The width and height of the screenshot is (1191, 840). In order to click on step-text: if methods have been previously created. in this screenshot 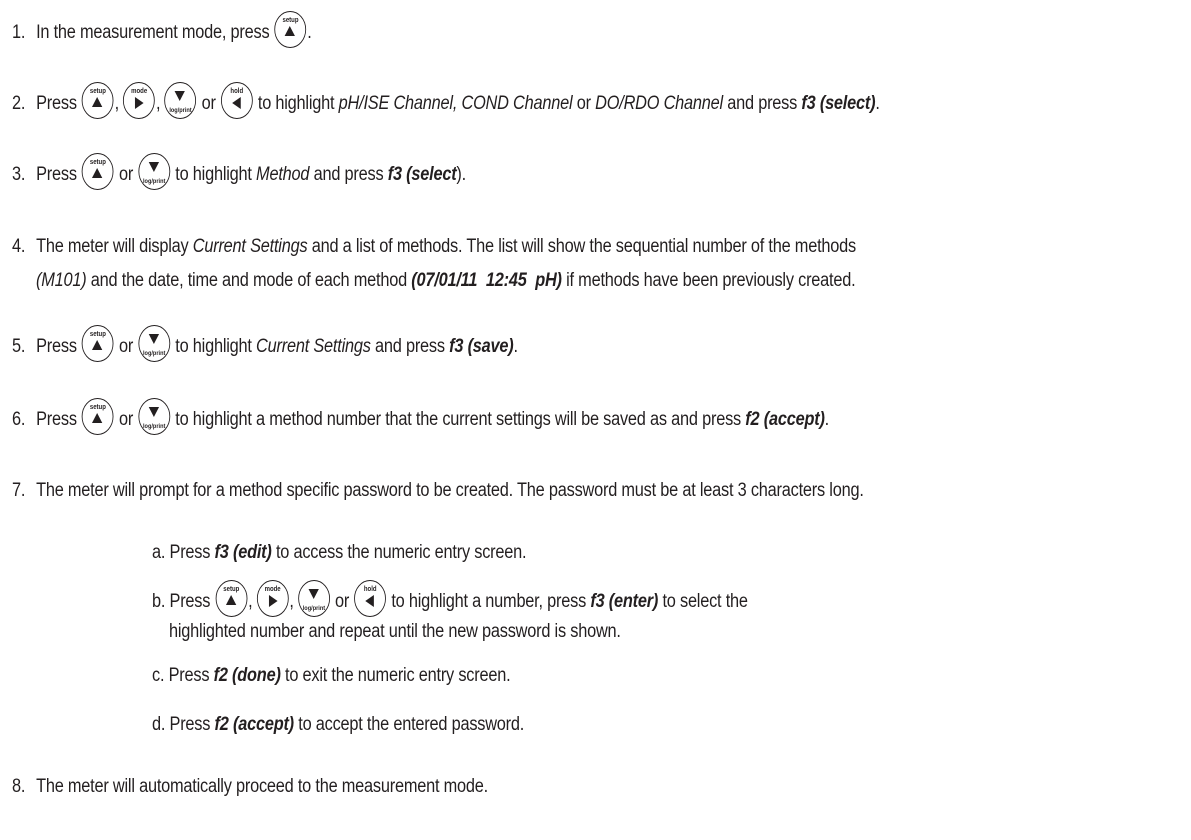, I will do `click(708, 280)`.